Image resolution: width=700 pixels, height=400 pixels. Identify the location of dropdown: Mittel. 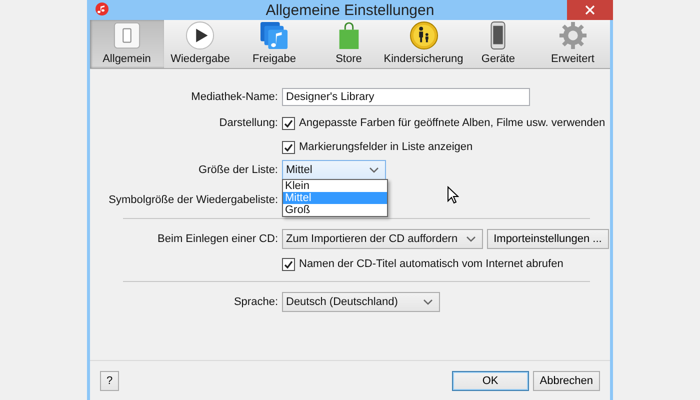
(334, 170).